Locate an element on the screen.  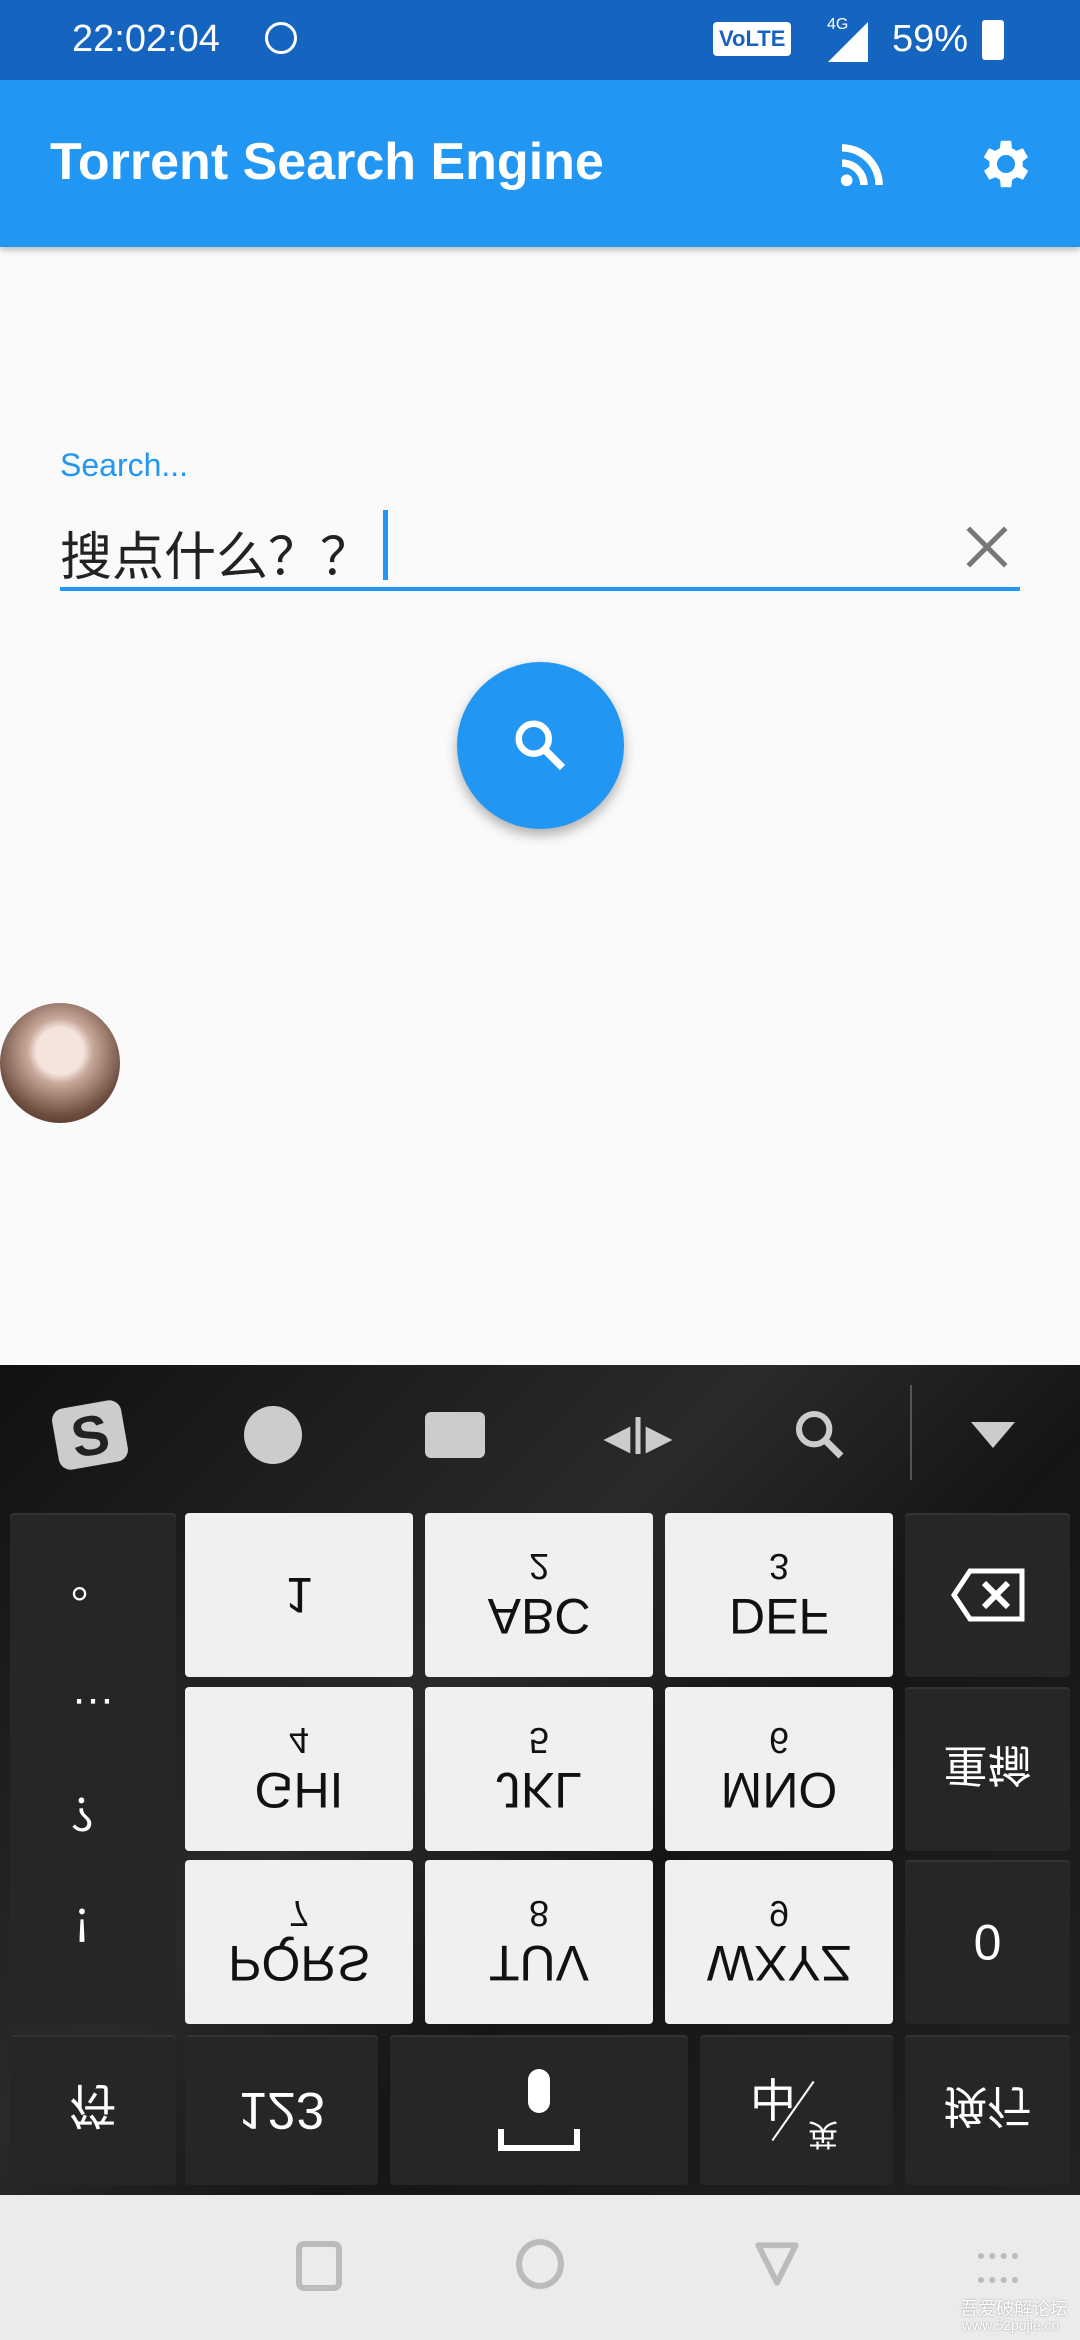
signal-icon is located at coordinates (848, 42).